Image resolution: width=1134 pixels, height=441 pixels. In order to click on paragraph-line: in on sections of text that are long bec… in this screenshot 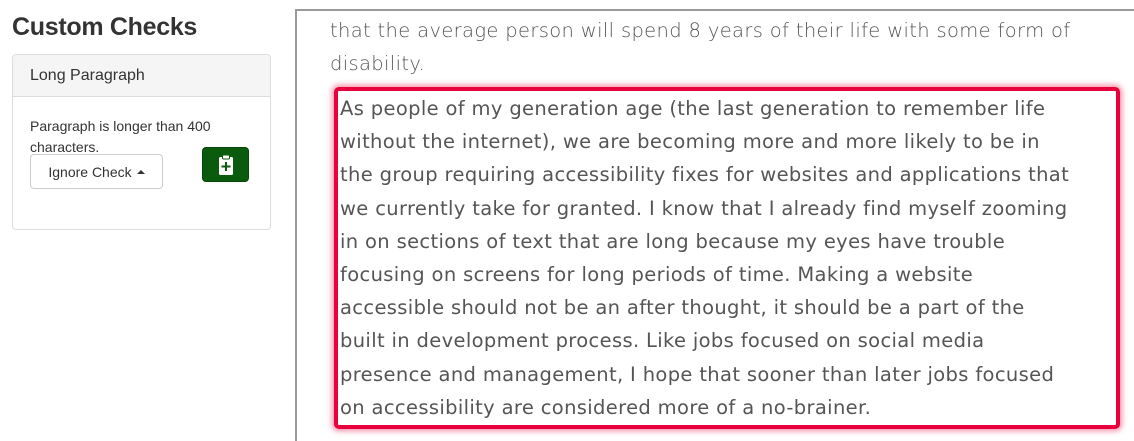, I will do `click(673, 241)`.